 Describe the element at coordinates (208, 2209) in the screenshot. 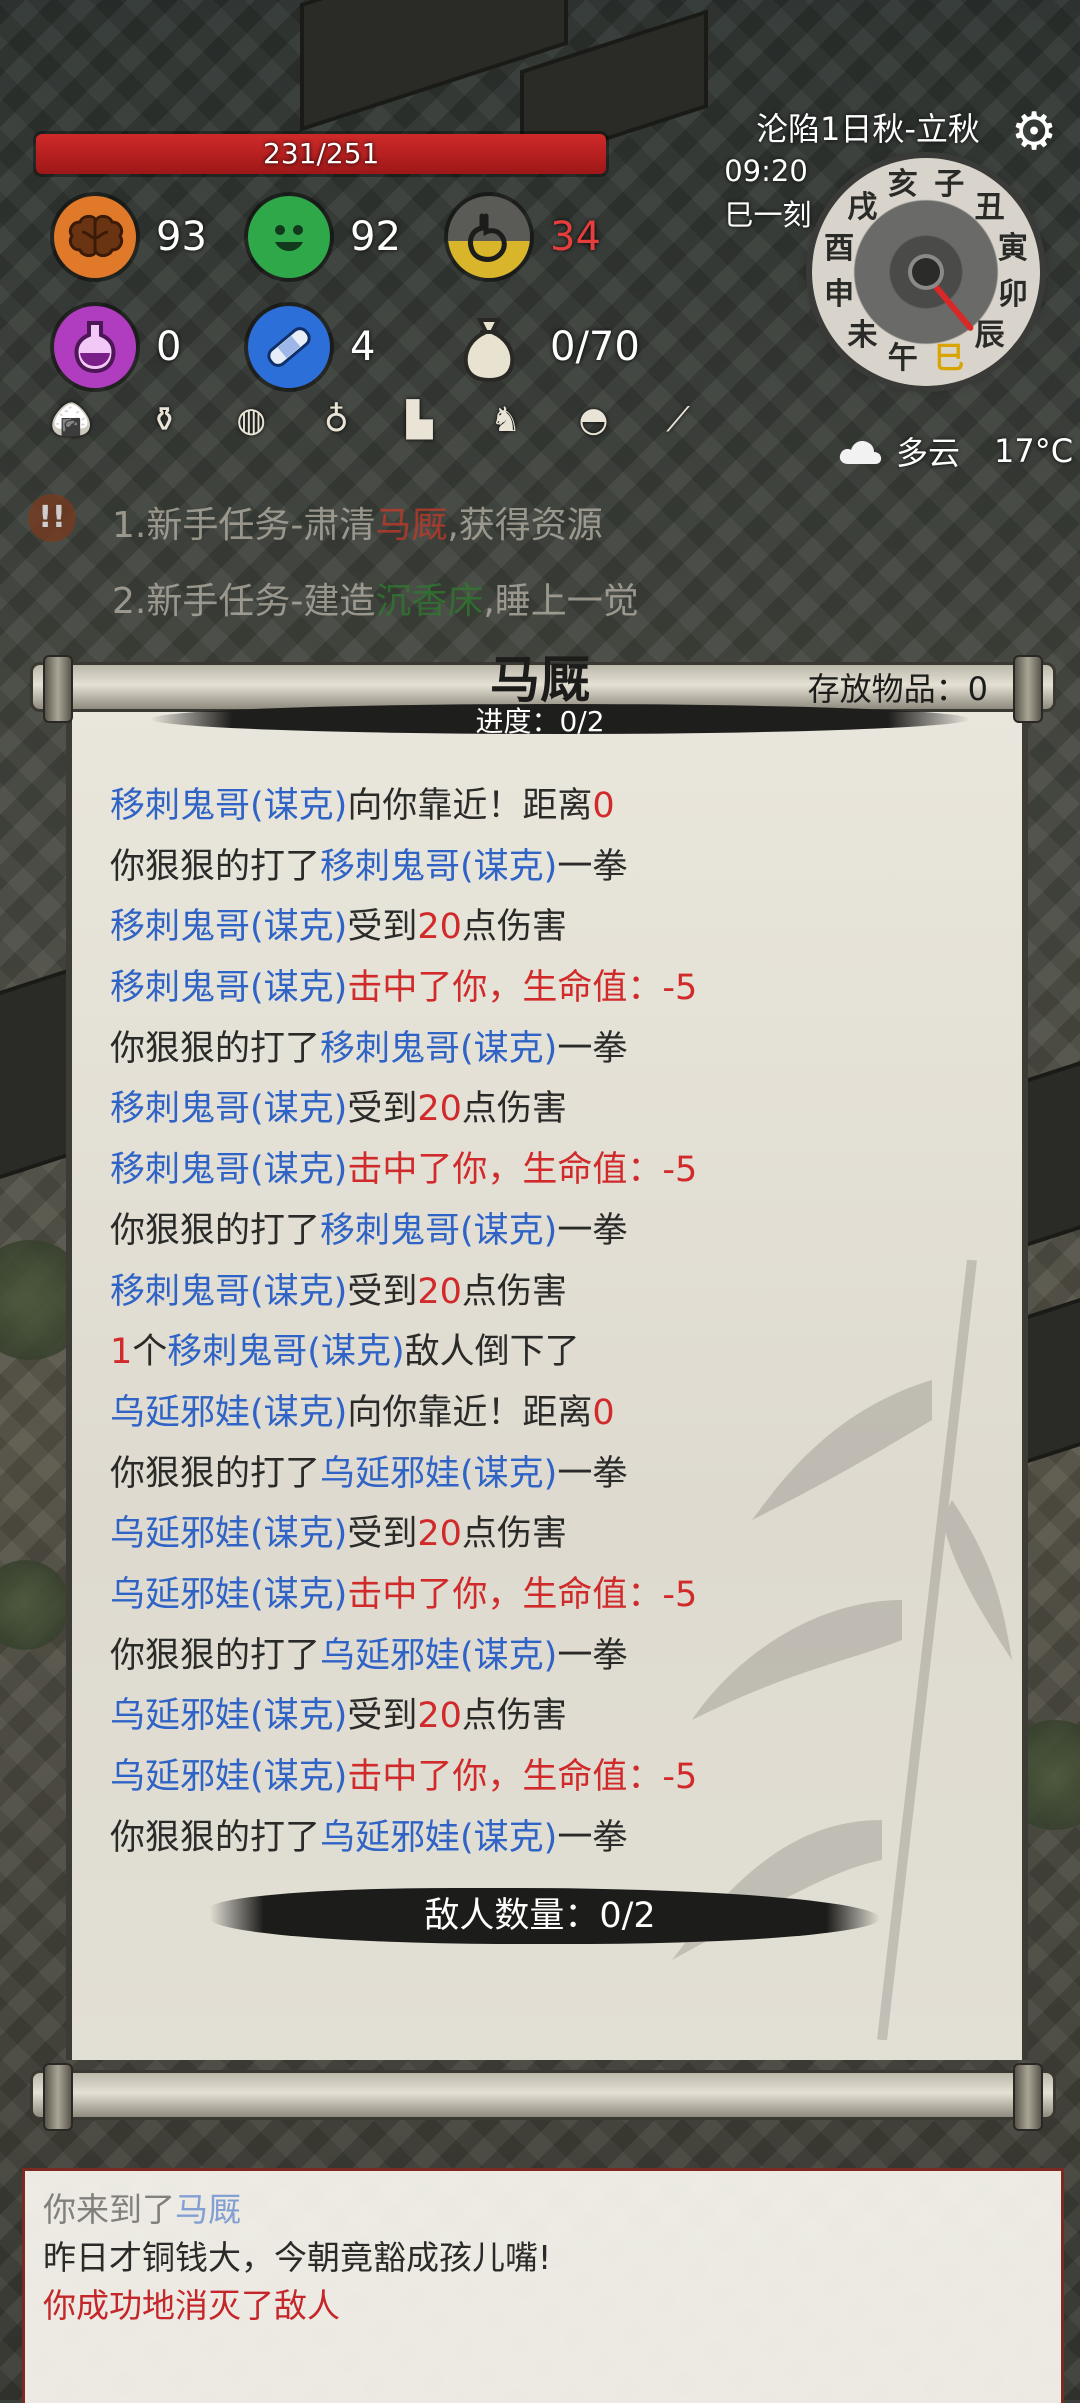

I see `message-place: 马厩` at that location.